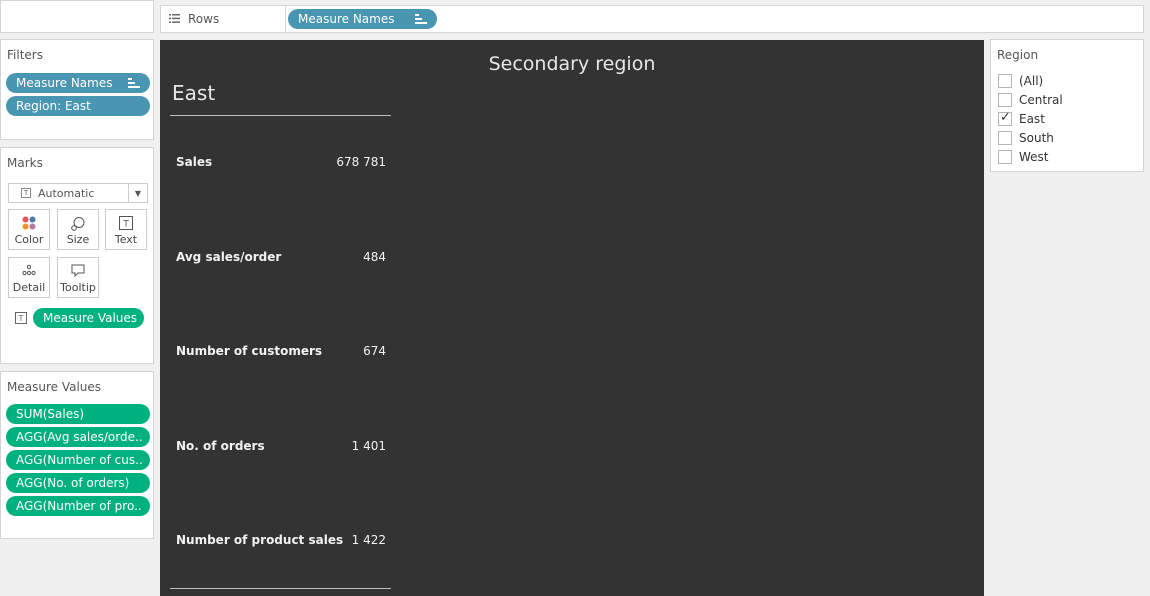 The width and height of the screenshot is (1150, 596). I want to click on footer-rule, so click(280, 588).